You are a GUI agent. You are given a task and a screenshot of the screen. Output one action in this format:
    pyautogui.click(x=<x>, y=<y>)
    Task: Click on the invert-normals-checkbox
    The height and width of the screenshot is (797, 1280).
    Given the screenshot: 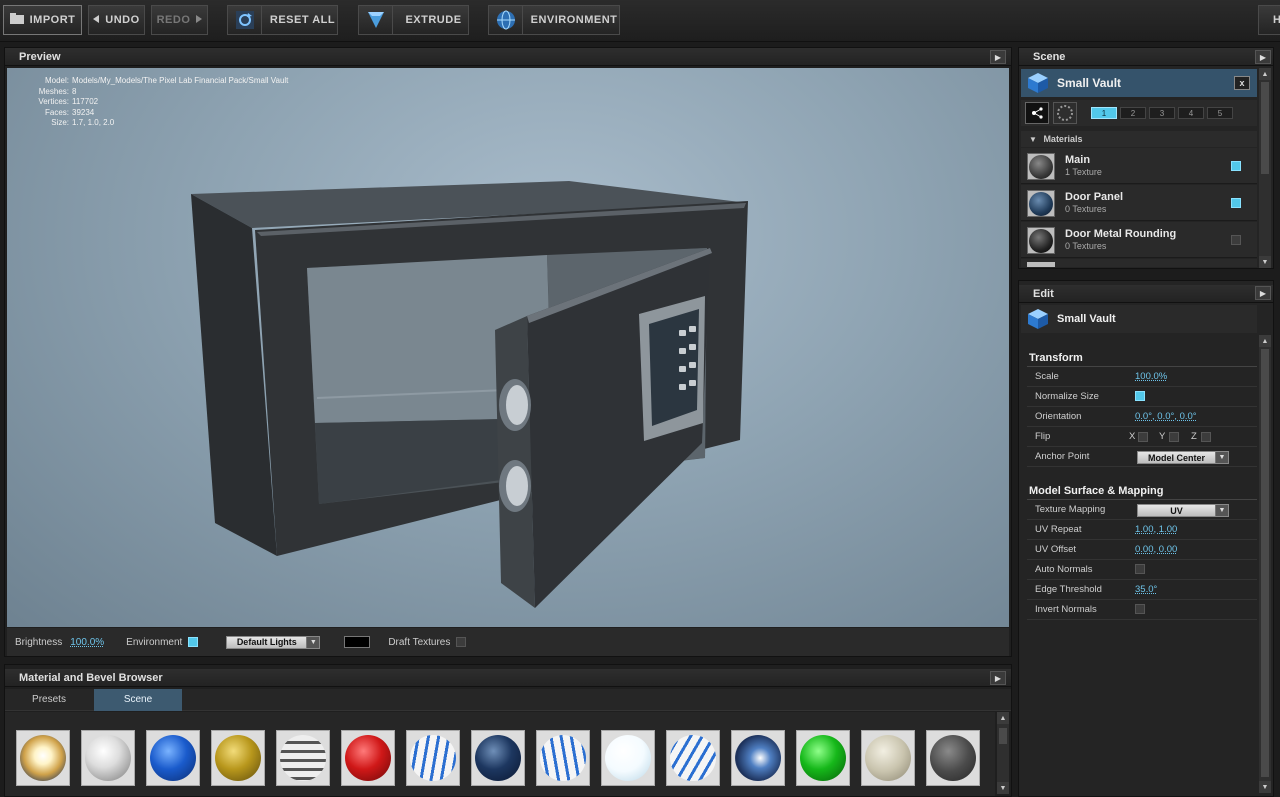 What is the action you would take?
    pyautogui.click(x=1140, y=609)
    